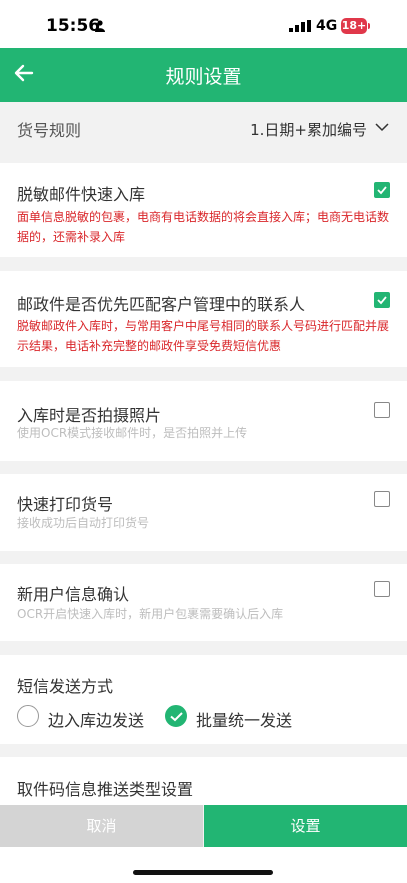  What do you see at coordinates (203, 512) in the screenshot?
I see `setting-row-quick-print: 快速打印货号 接收成功后自动打印货号` at bounding box center [203, 512].